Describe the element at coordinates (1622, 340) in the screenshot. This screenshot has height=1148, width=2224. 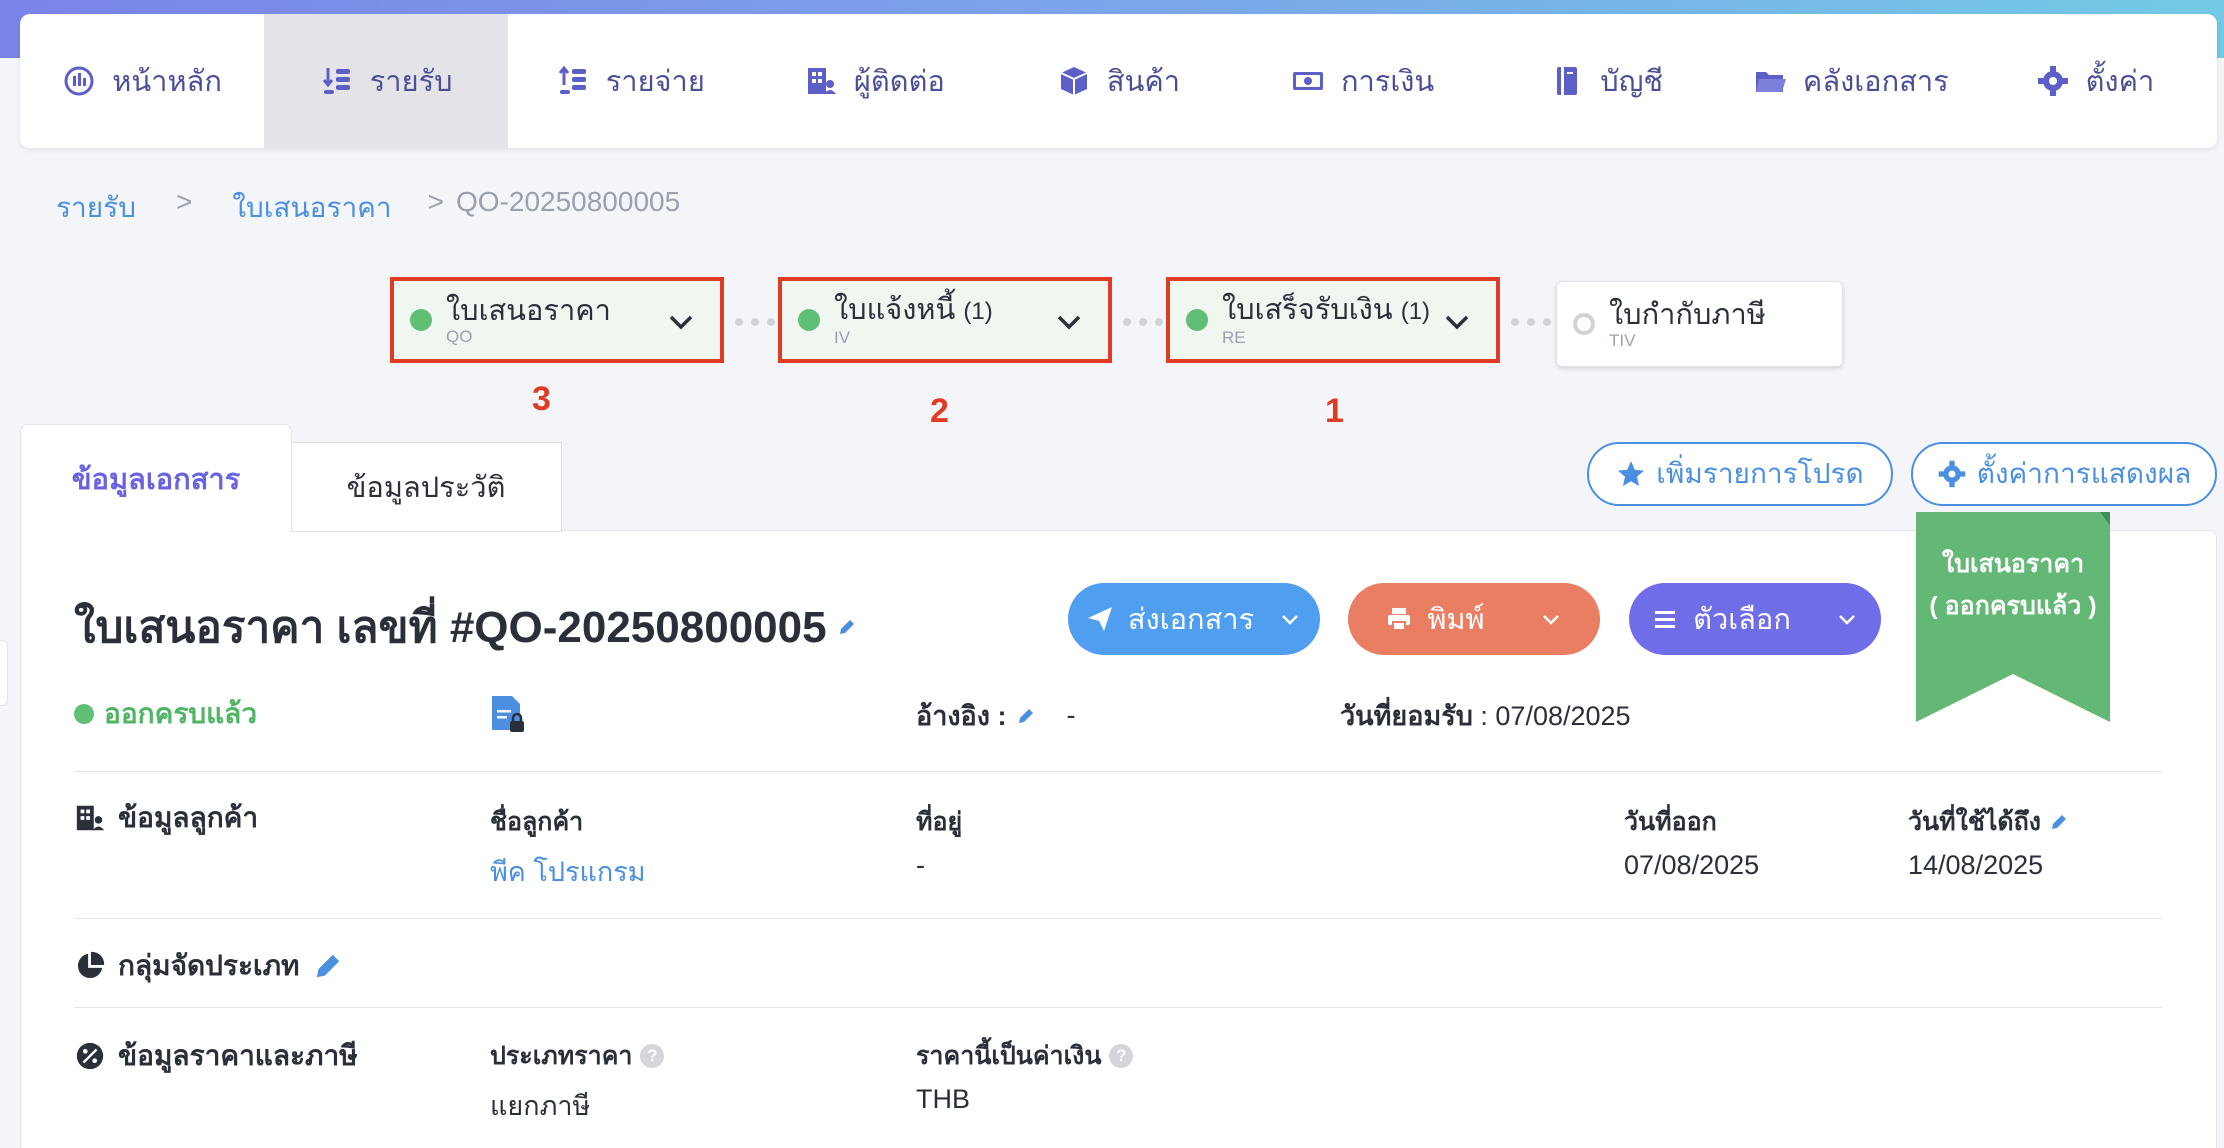
I see `flow-step-code: TIV` at that location.